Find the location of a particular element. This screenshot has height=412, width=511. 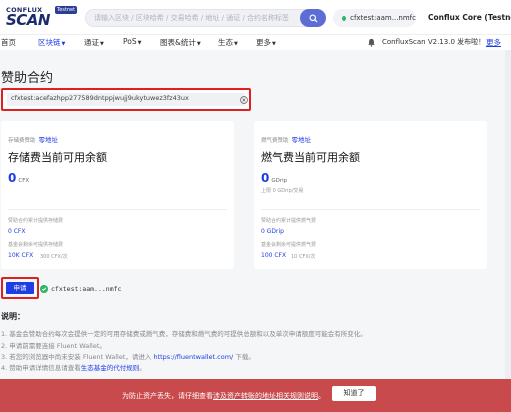

gas-sponsor-label: 燃气费赞助 is located at coordinates (275, 141).